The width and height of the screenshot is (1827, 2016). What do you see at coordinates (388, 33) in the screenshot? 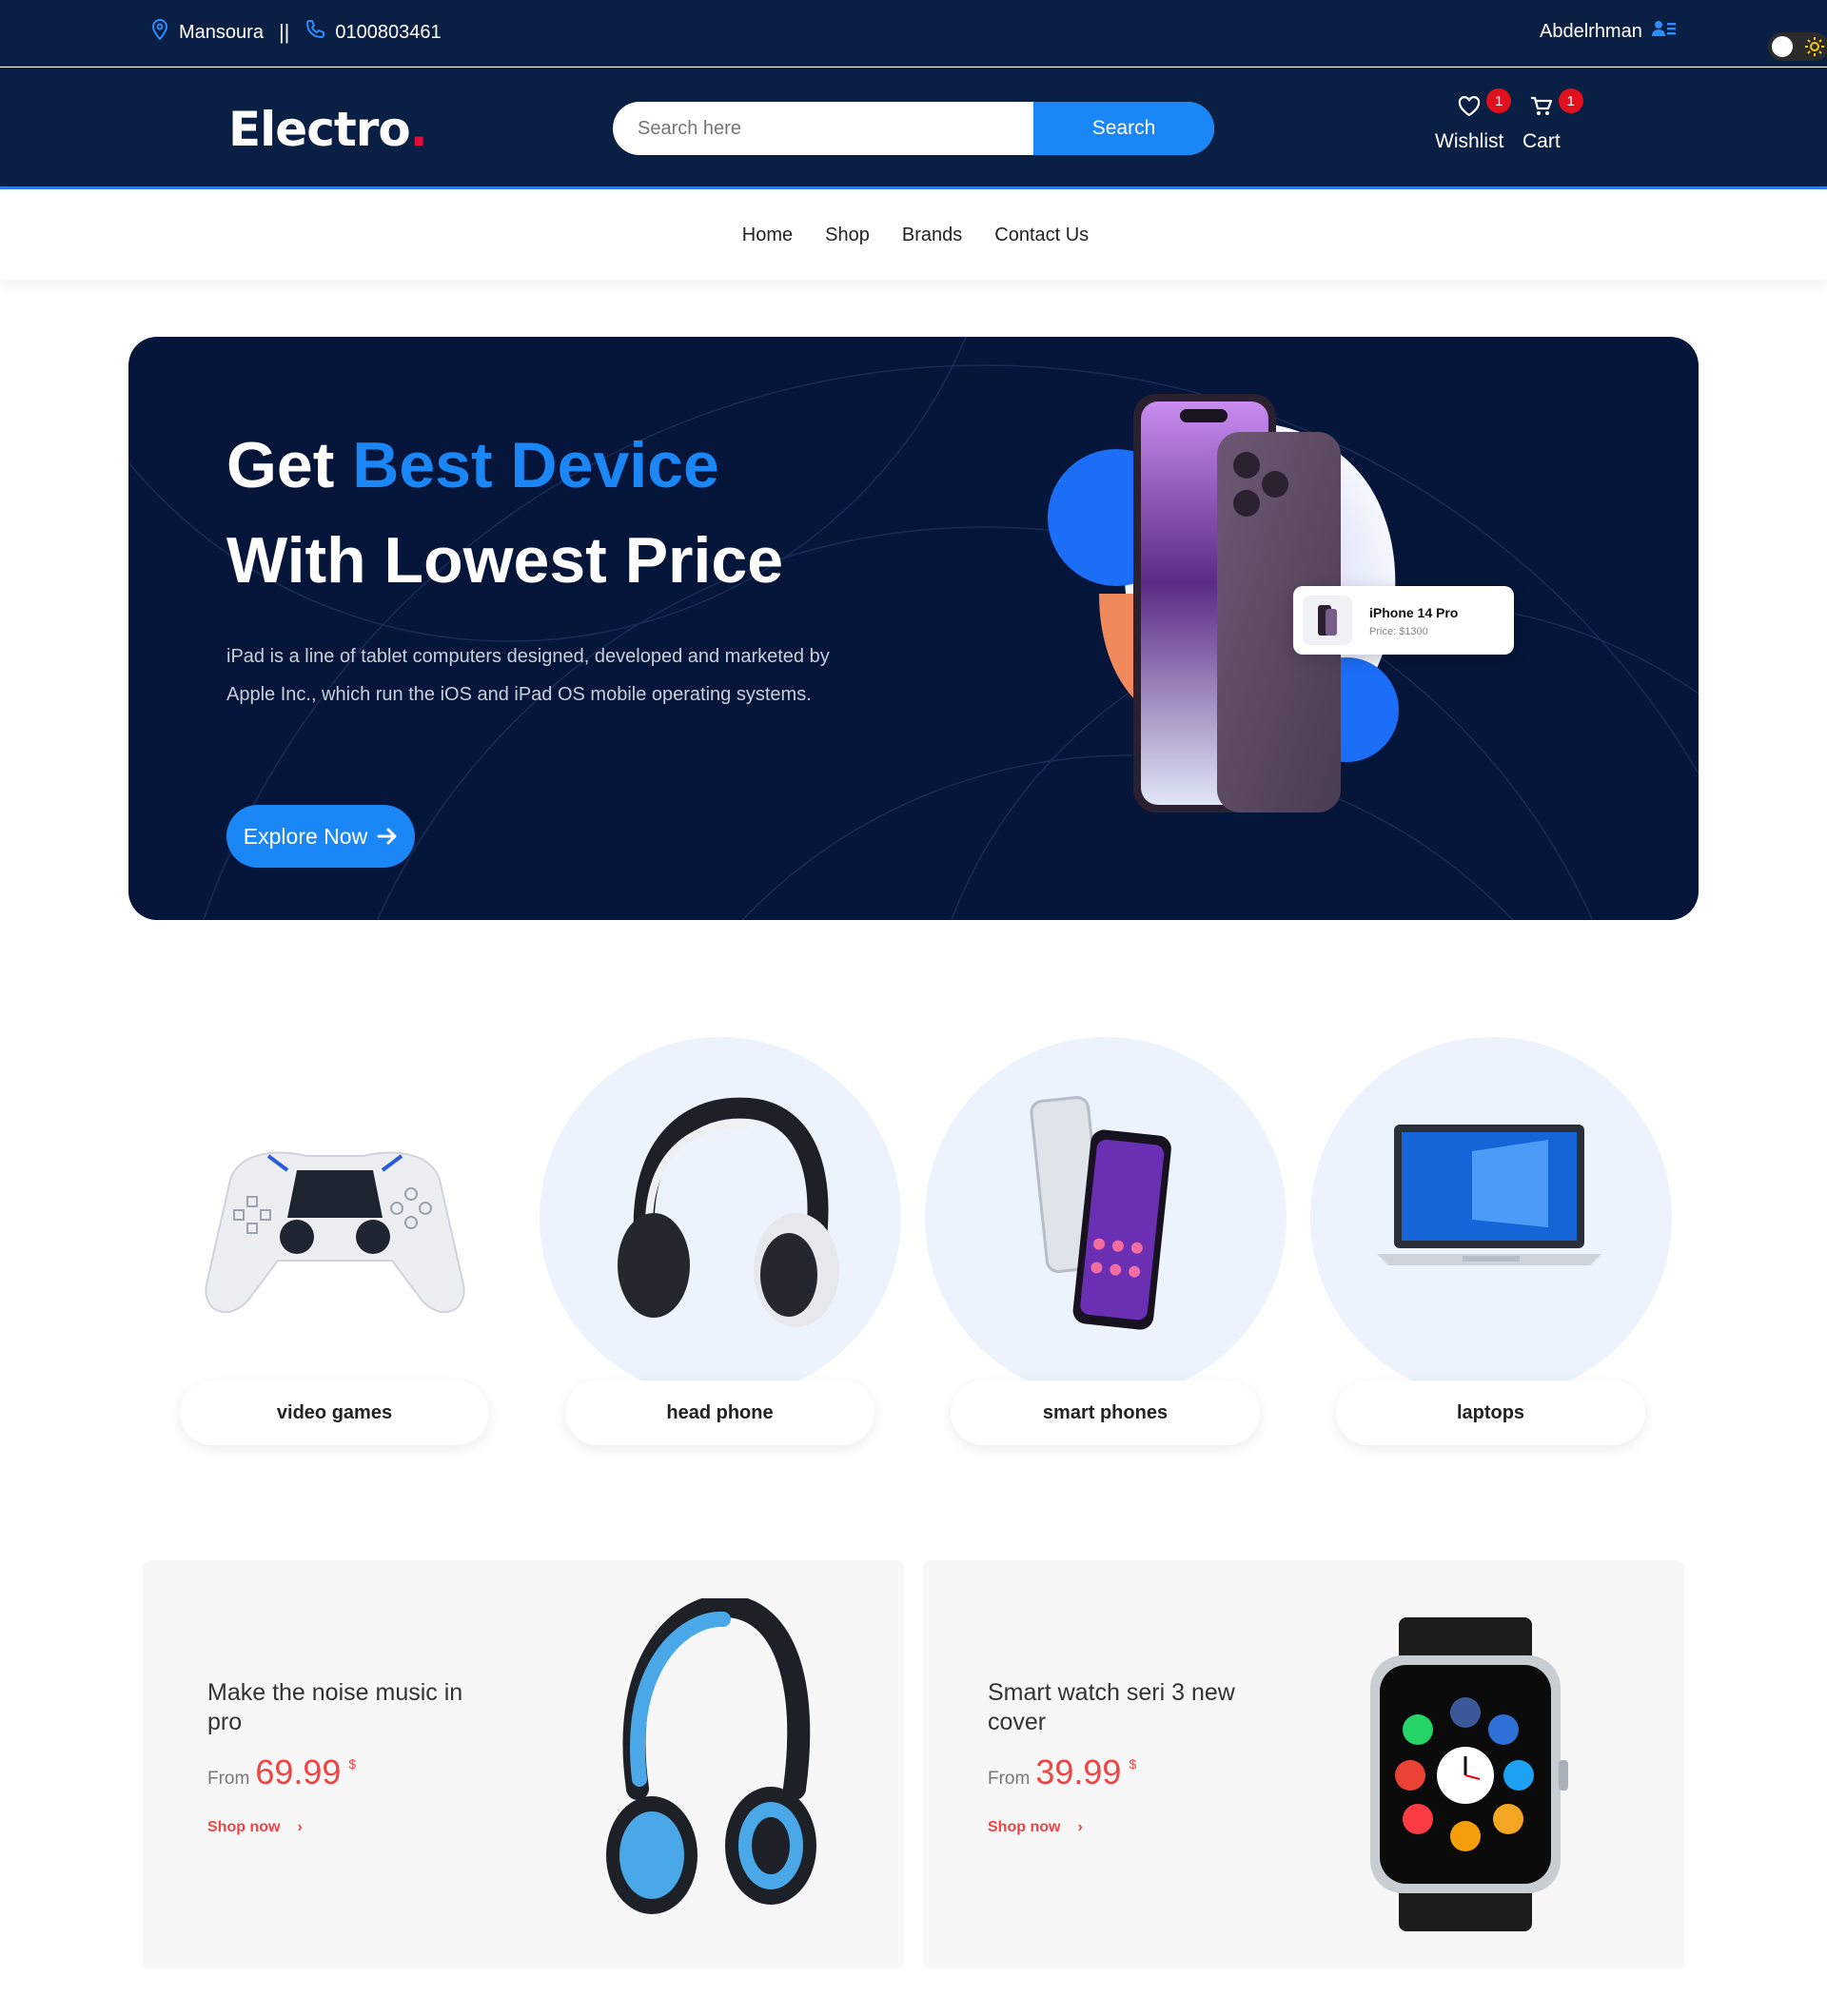
I see `phone-number: 0100803461` at bounding box center [388, 33].